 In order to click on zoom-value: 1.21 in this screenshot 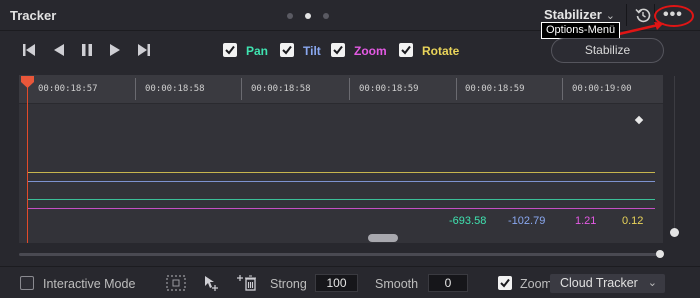, I will do `click(586, 221)`.